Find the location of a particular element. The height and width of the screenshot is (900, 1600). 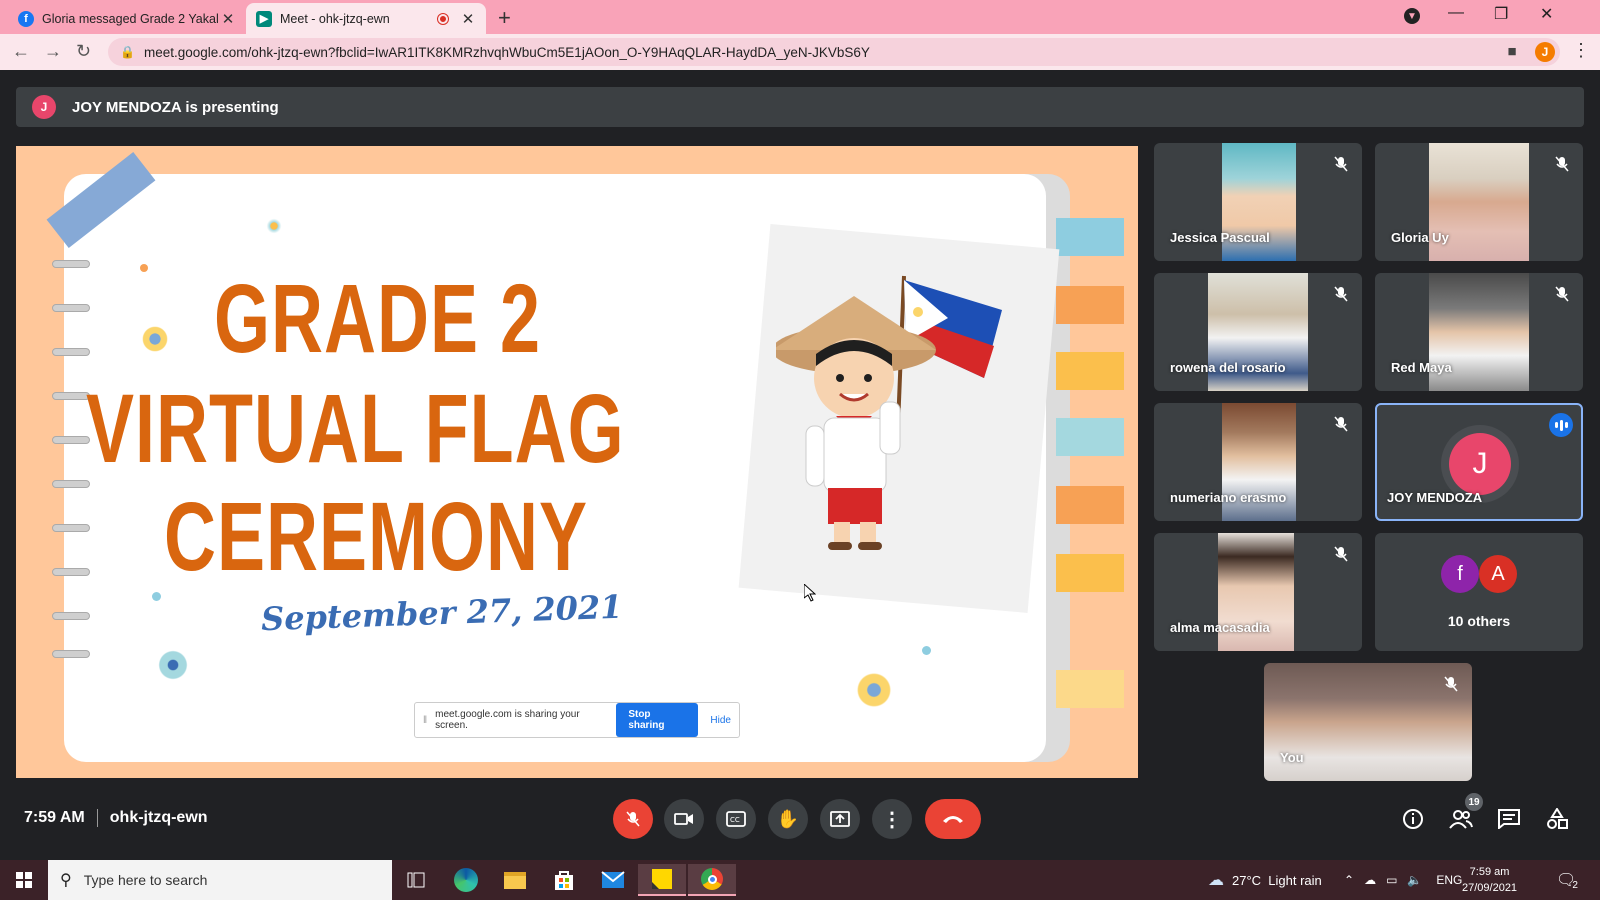

file-explorer-taskbar-button is located at coordinates (515, 880).